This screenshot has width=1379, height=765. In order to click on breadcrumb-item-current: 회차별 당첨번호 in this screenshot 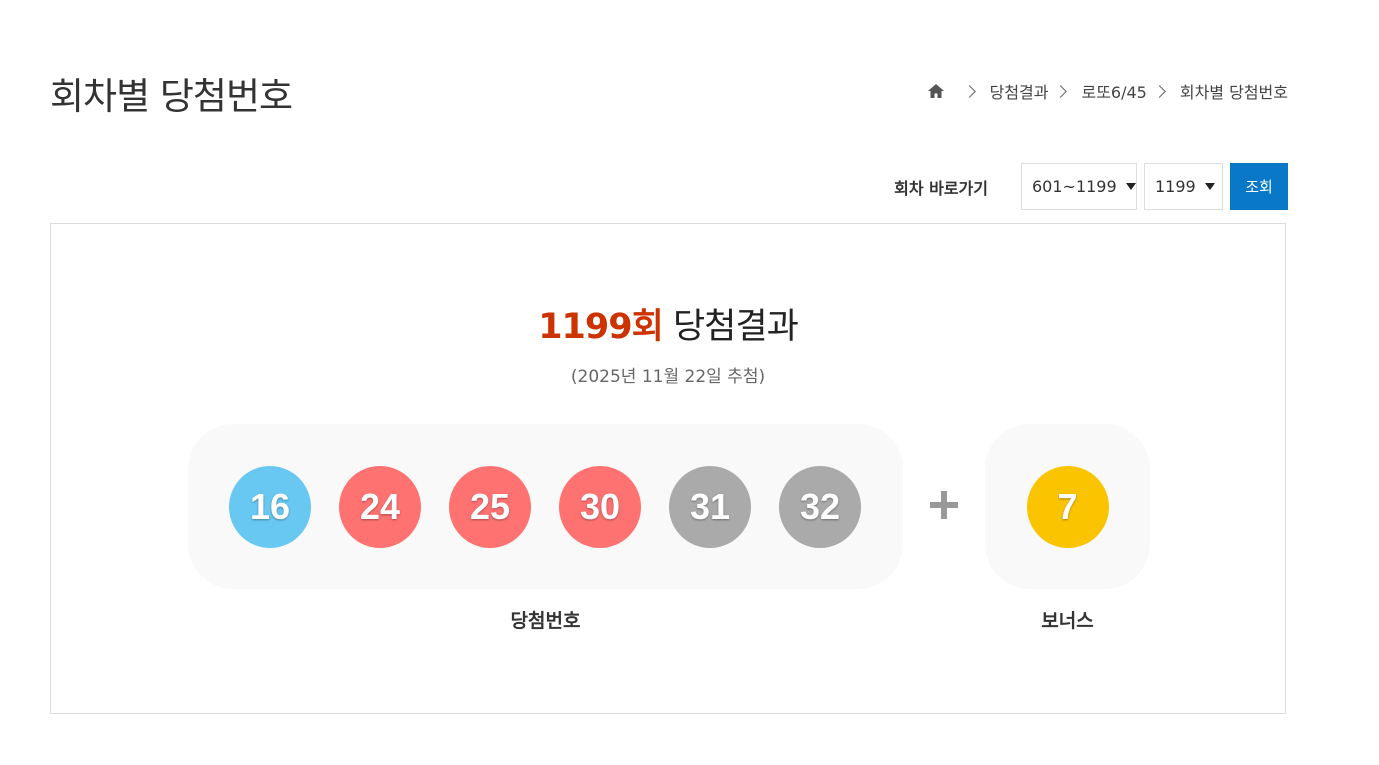, I will do `click(1234, 91)`.